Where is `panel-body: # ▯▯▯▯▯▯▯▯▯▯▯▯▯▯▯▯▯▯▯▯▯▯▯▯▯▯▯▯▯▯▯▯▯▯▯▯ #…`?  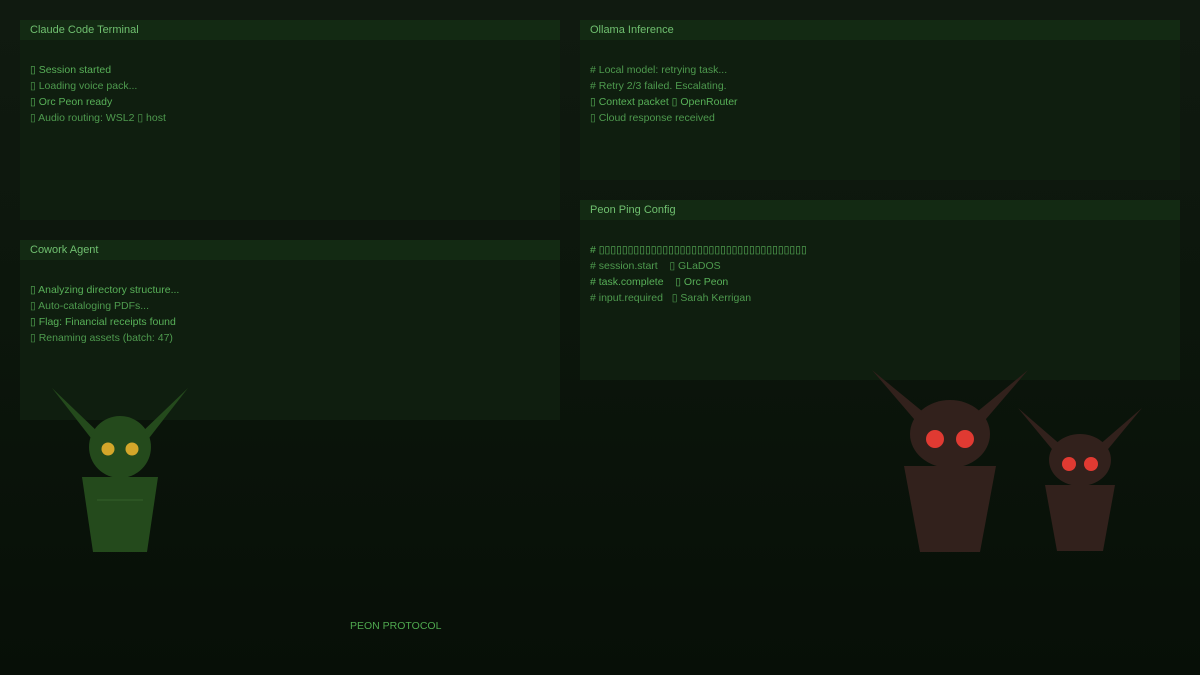
panel-body: # ▯▯▯▯▯▯▯▯▯▯▯▯▯▯▯▯▯▯▯▯▯▯▯▯▯▯▯▯▯▯▯▯▯▯▯▯ #… is located at coordinates (880, 263).